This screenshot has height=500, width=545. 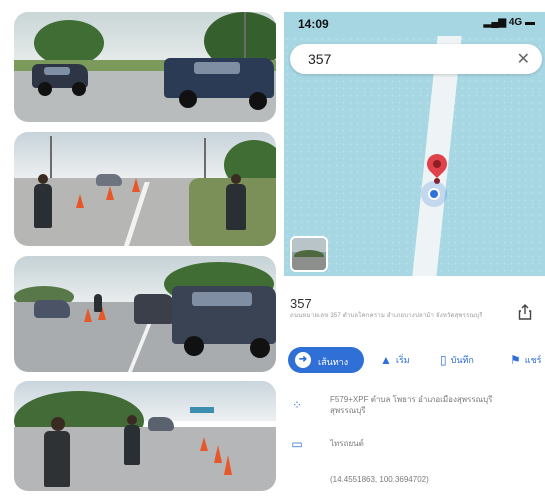 What do you see at coordinates (414, 359) in the screenshot?
I see `action-bar: ➜ เส้นทาง ▲ เริ่ม ▯ บันทึก ⚑ แชร์` at bounding box center [414, 359].